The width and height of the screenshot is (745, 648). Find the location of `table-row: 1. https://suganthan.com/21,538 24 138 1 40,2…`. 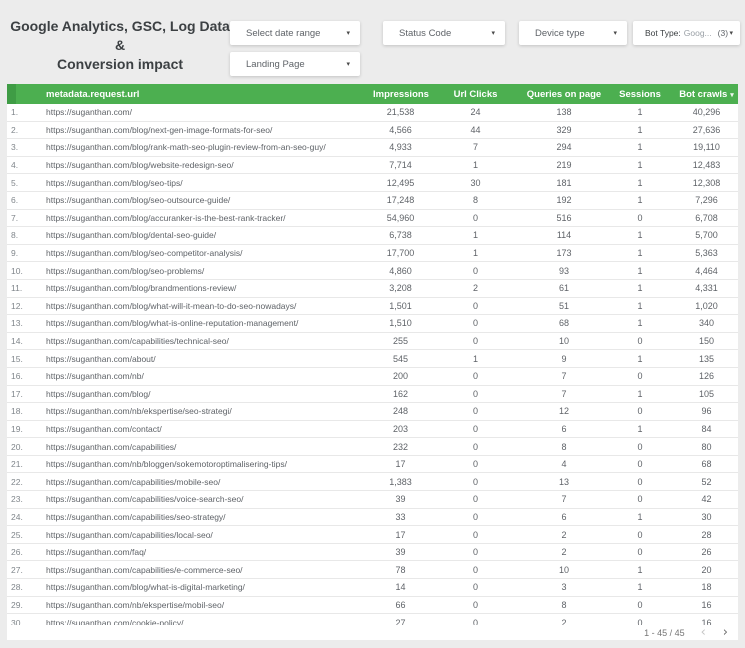

table-row: 1. https://suganthan.com/21,538 24 138 1 40,2… is located at coordinates (372, 113).